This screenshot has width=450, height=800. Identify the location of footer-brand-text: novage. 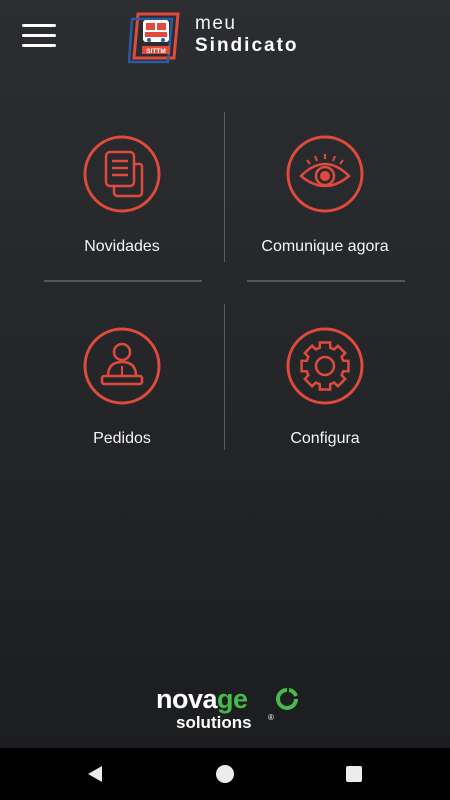
(202, 699).